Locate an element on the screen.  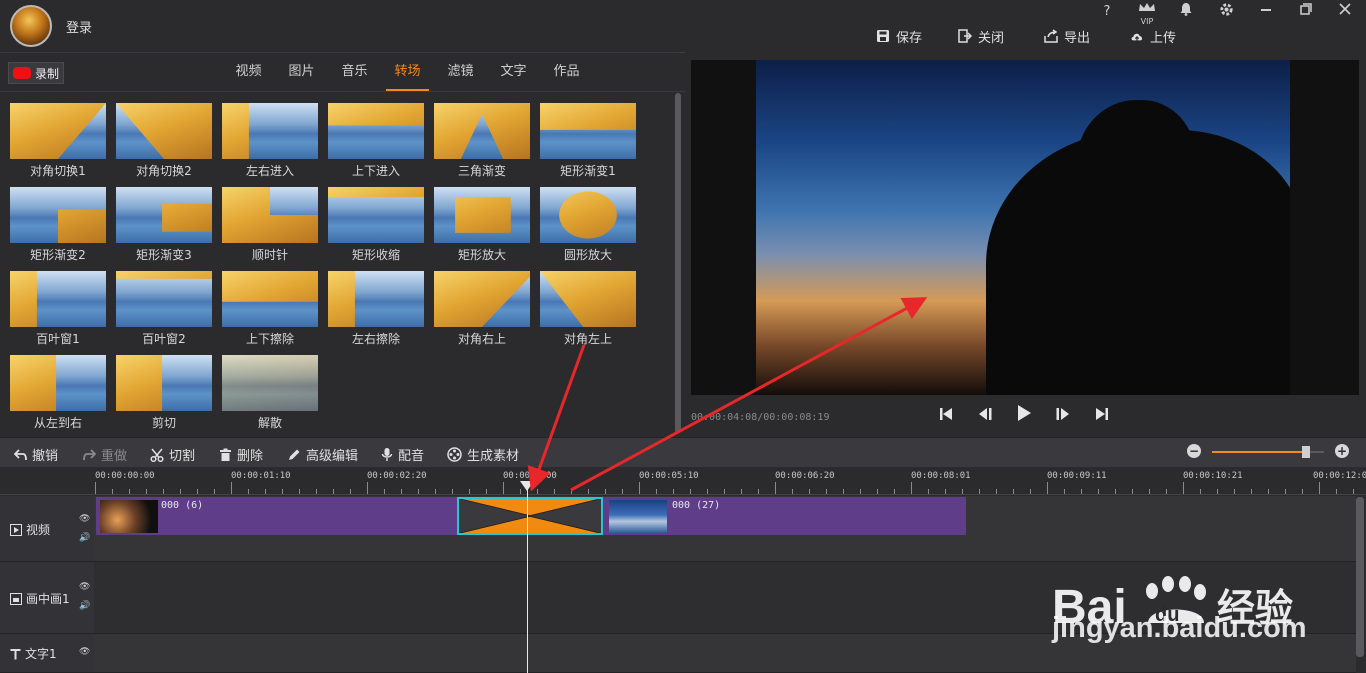
transition-hourglass-icon is located at coordinates (530, 516).